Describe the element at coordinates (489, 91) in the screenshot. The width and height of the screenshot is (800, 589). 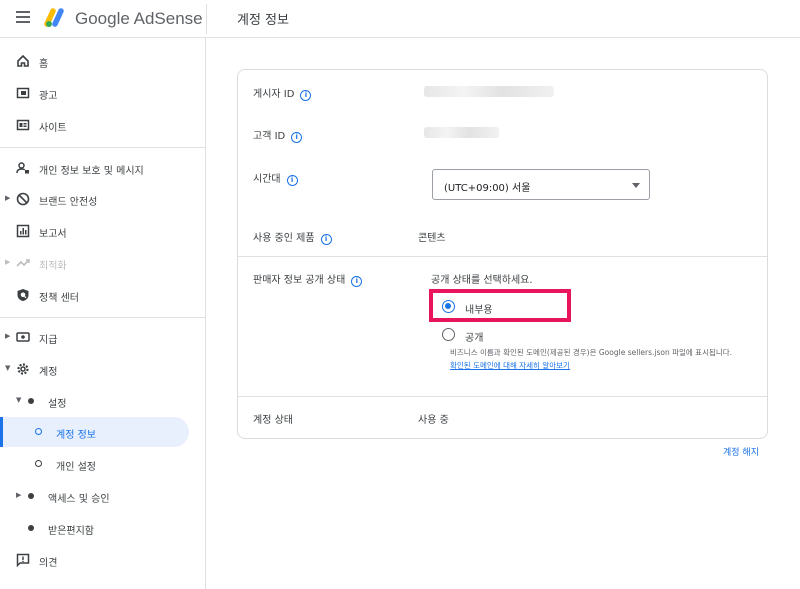
I see `publisher-id-value-redacted` at that location.